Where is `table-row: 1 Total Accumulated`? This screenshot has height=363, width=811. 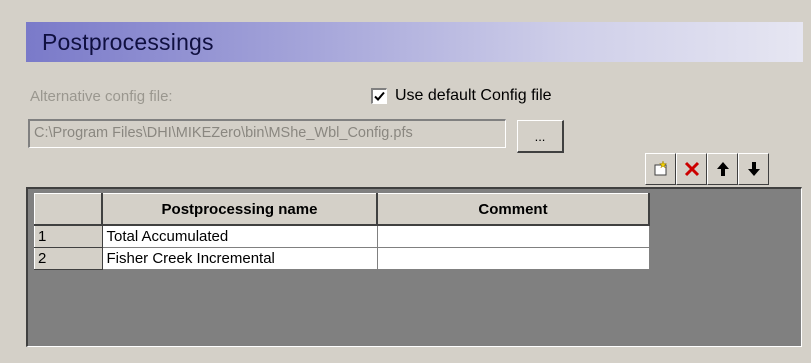 table-row: 1 Total Accumulated is located at coordinates (342, 236).